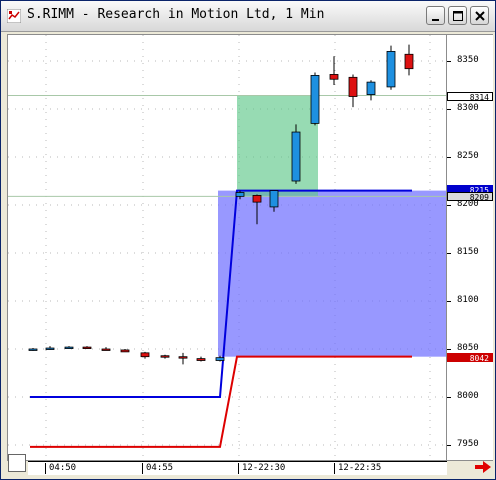 Image resolution: width=496 pixels, height=480 pixels. I want to click on close-icon, so click(480, 16).